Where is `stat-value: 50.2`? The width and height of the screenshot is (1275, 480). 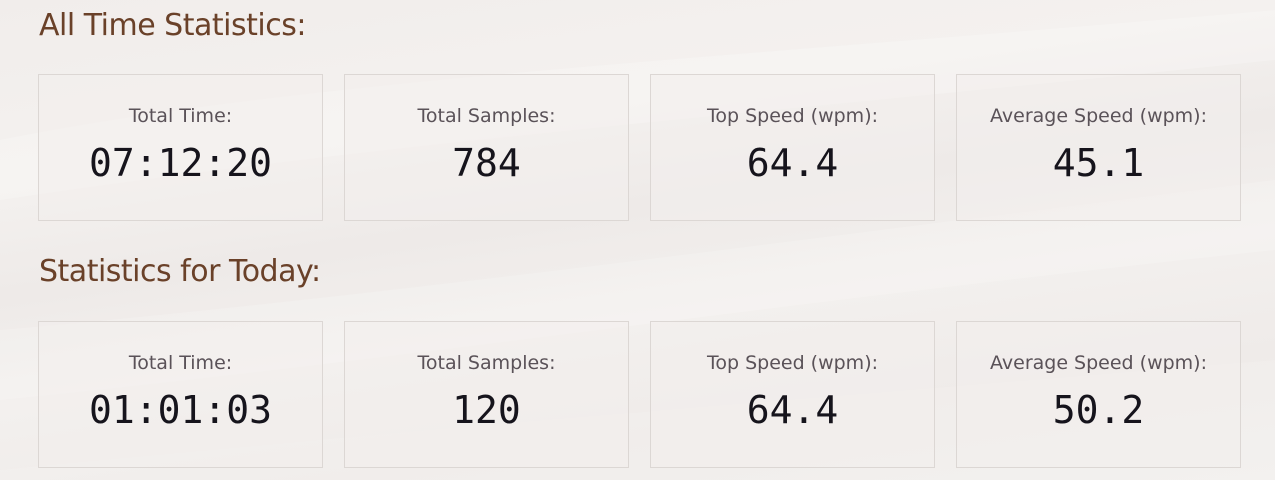
stat-value: 50.2 is located at coordinates (1098, 410).